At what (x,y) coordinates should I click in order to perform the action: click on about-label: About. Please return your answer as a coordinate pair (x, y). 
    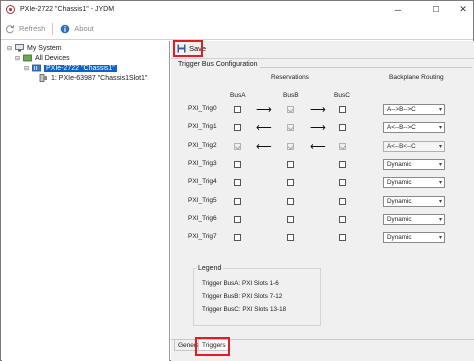
    Looking at the image, I should click on (84, 28).